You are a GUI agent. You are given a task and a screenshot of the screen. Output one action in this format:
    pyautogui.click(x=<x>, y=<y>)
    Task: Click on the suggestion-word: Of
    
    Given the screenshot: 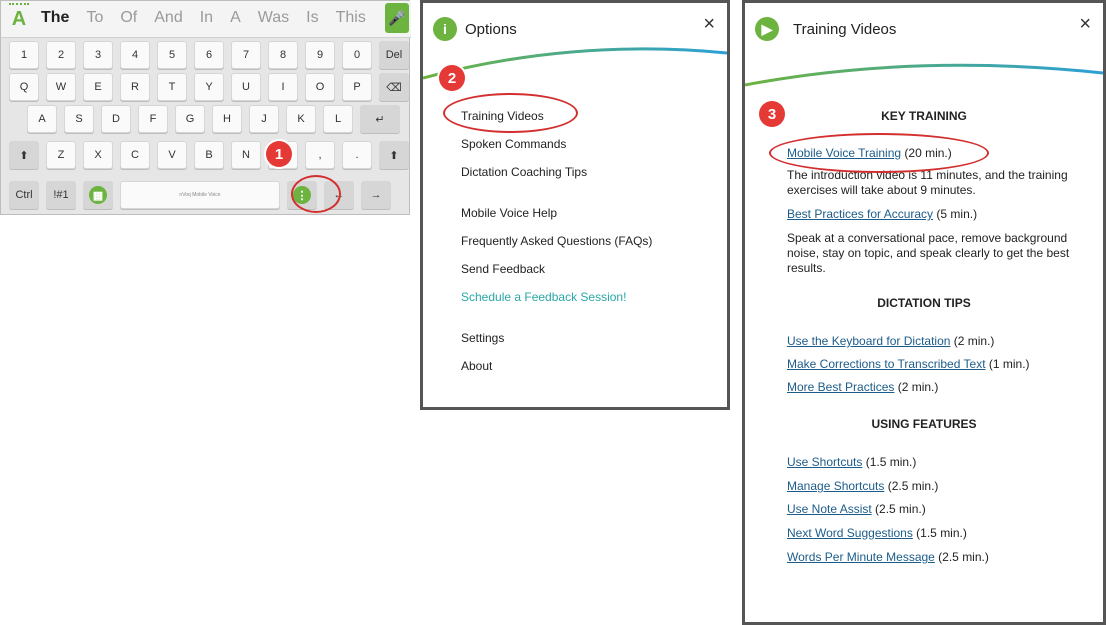 What is the action you would take?
    pyautogui.click(x=128, y=18)
    